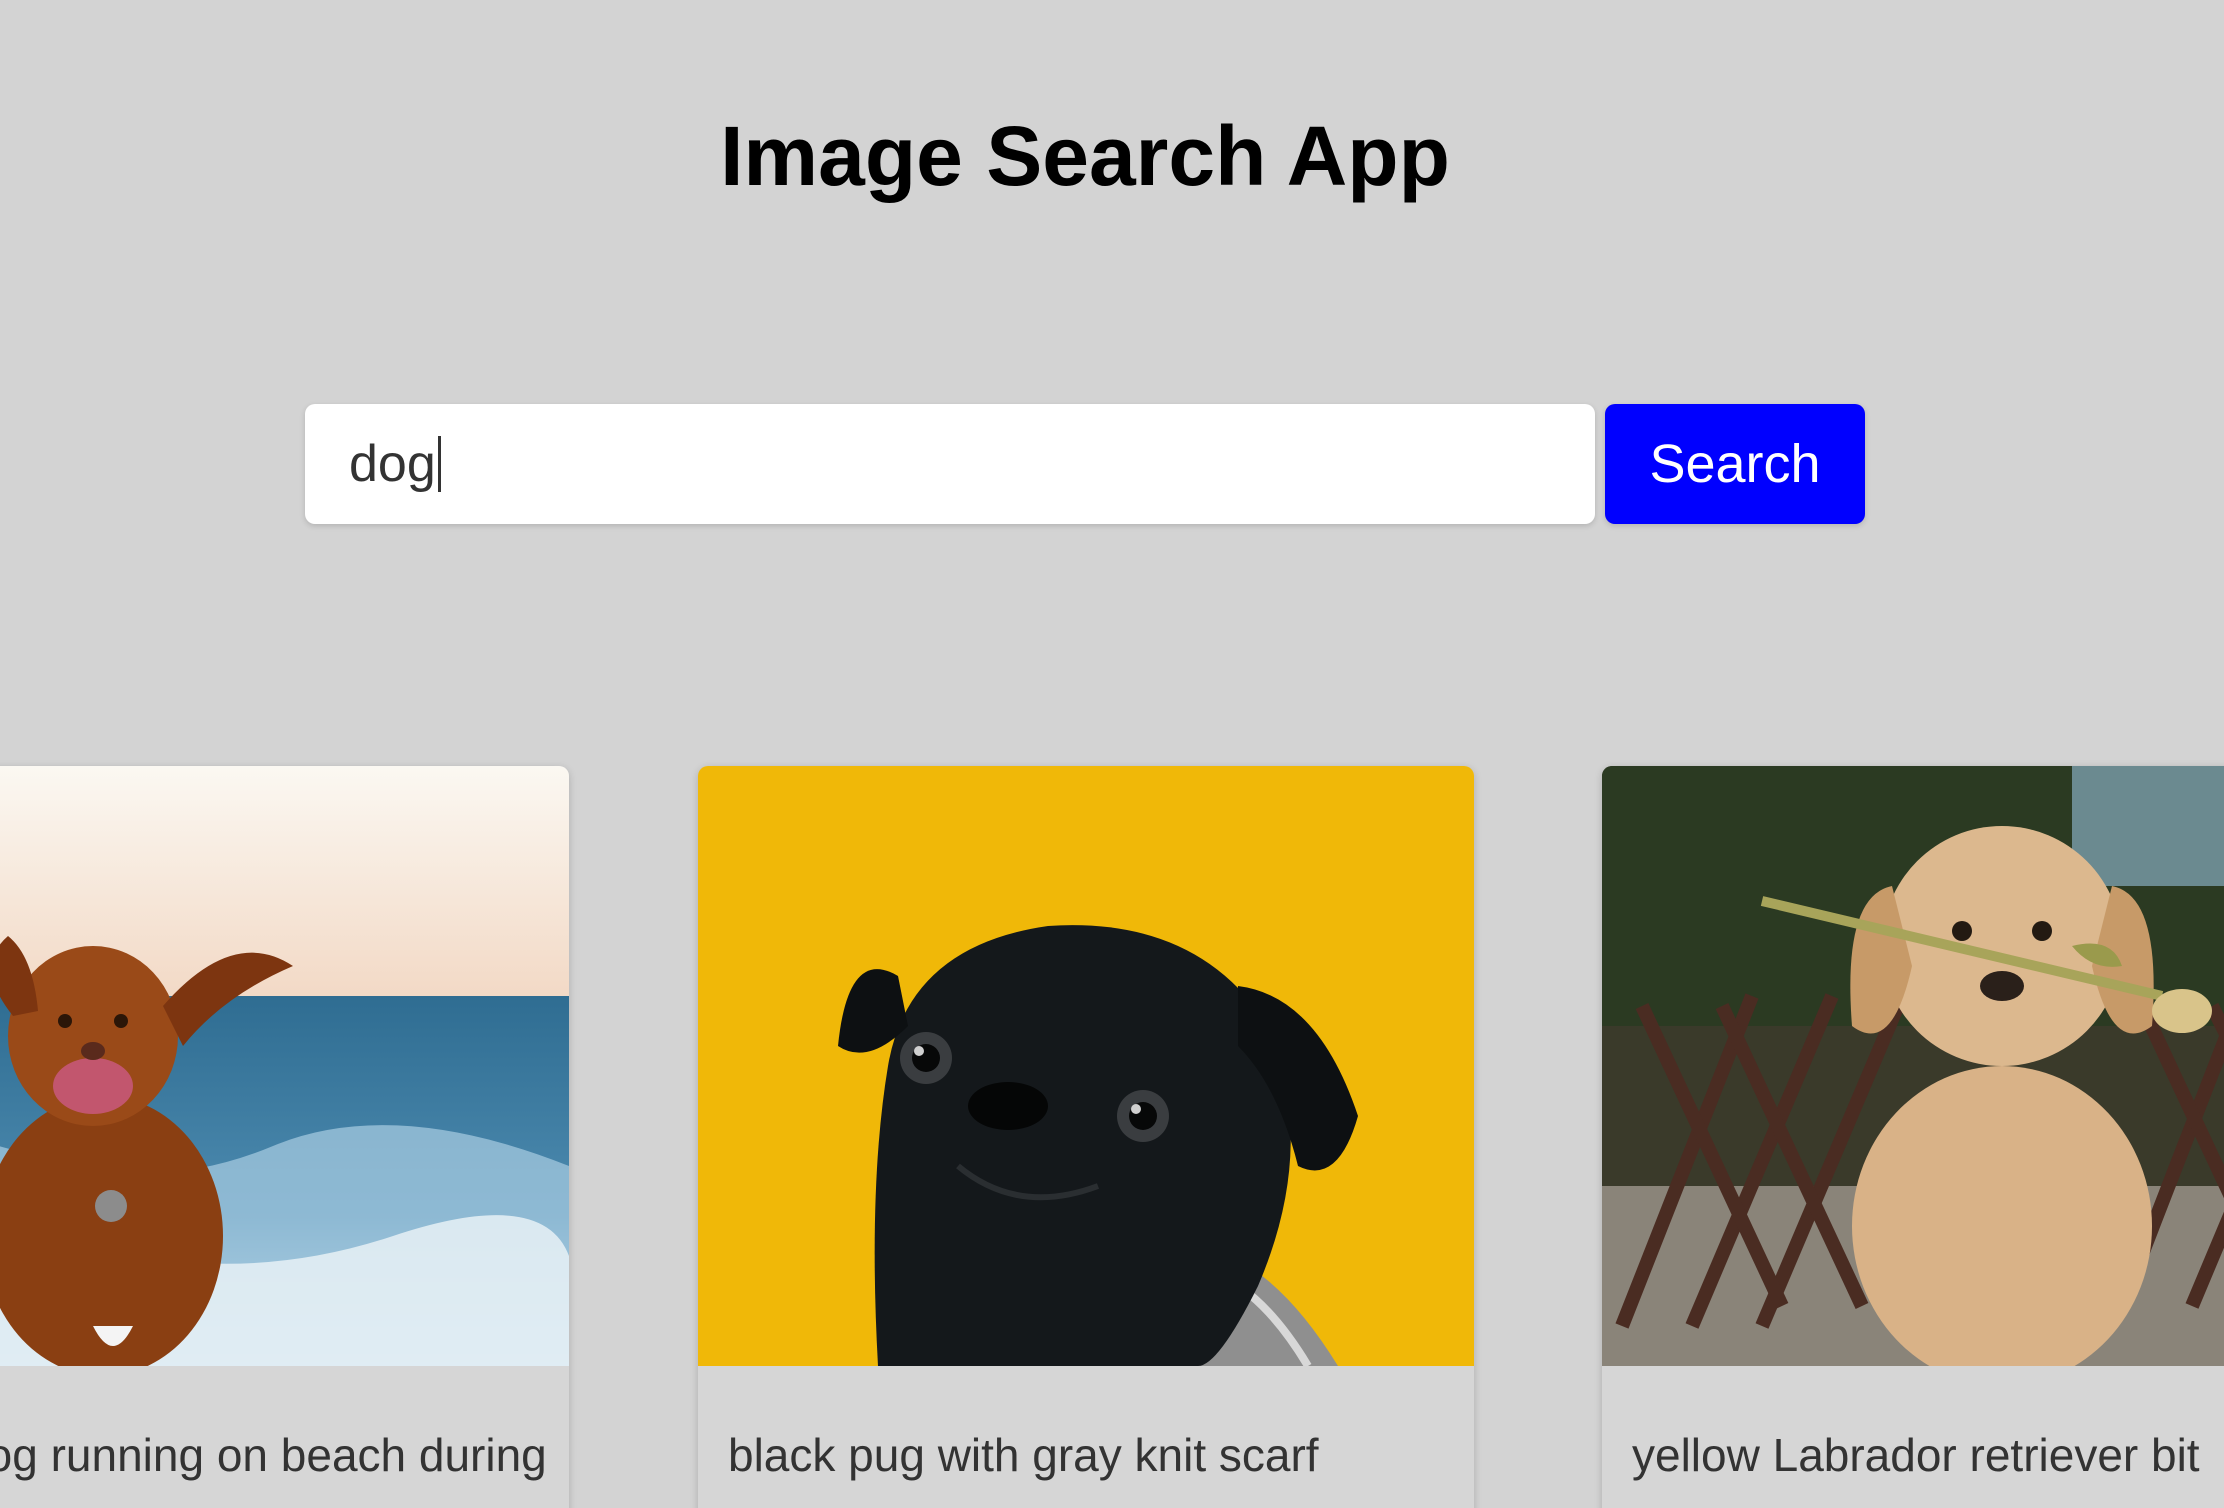  I want to click on result-image-dog-on-beach, so click(284, 1066).